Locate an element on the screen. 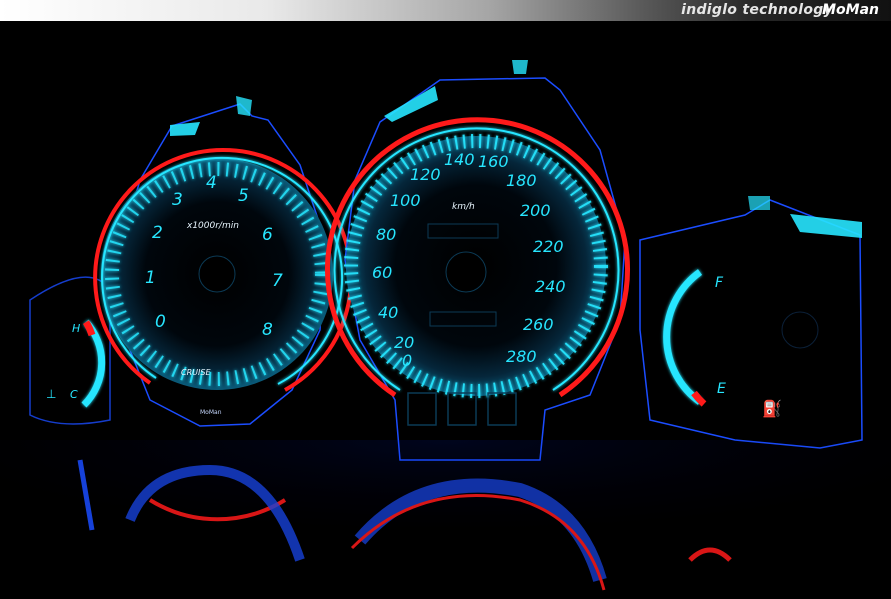 The height and width of the screenshot is (599, 891). speed-tick-20: 20 is located at coordinates (404, 342).